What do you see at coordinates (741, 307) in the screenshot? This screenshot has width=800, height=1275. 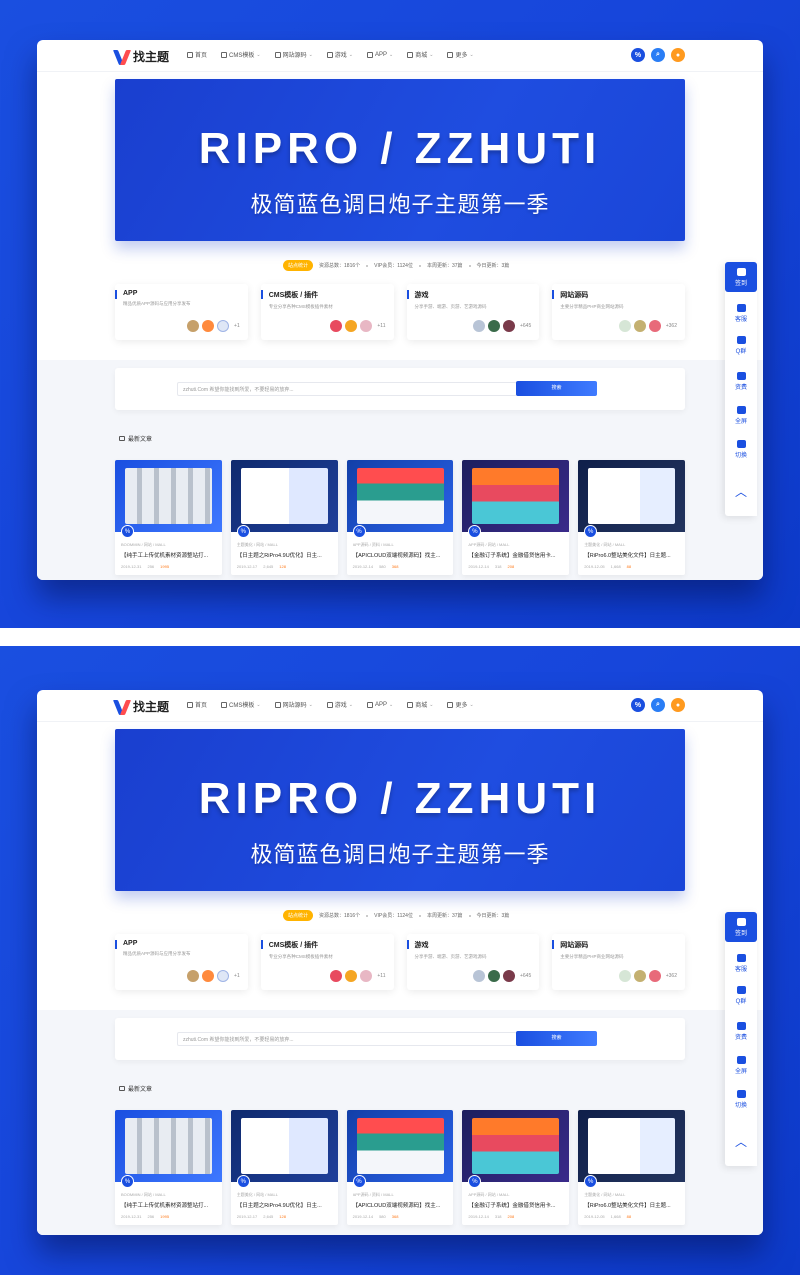 I see `qq-icon` at bounding box center [741, 307].